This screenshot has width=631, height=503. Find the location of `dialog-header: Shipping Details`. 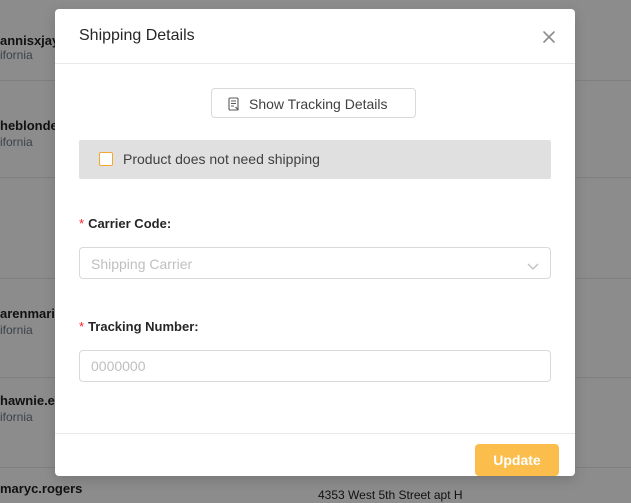

dialog-header: Shipping Details is located at coordinates (315, 36).